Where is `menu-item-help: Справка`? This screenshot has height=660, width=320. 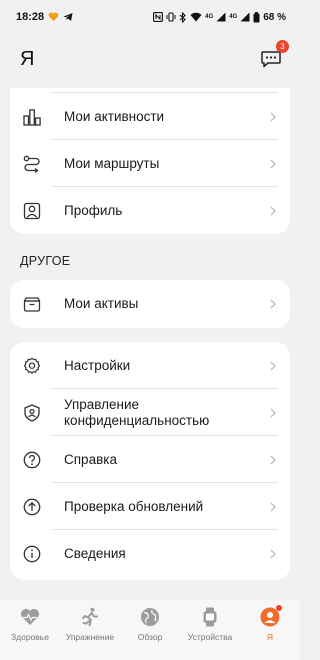 menu-item-help: Справка is located at coordinates (150, 459).